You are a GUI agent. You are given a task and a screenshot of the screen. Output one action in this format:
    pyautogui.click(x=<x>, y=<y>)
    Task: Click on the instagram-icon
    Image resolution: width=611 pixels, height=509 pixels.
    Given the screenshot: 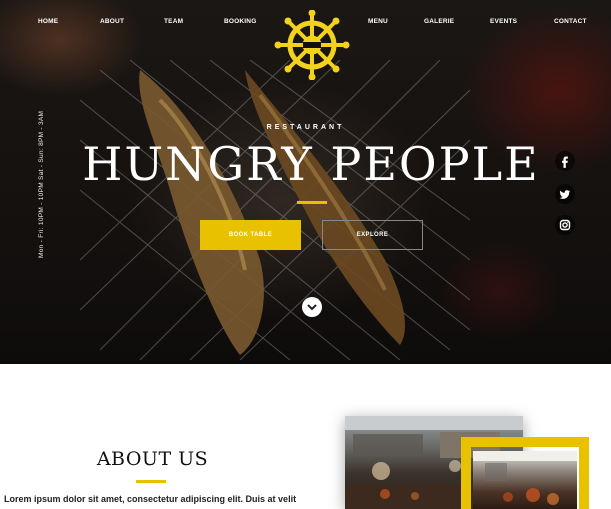 What is the action you would take?
    pyautogui.click(x=565, y=225)
    